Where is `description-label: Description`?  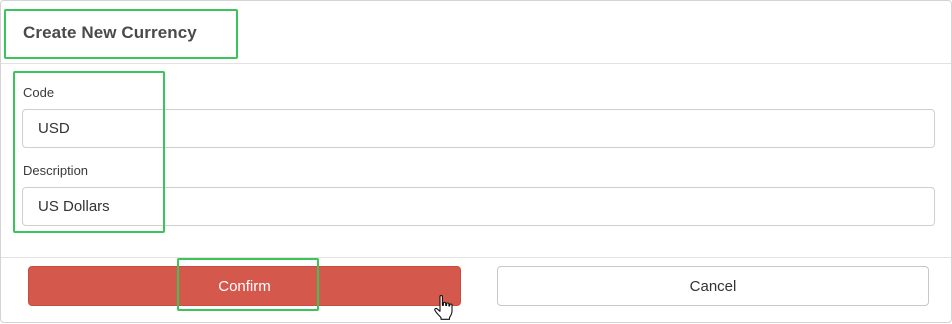
description-label: Description is located at coordinates (56, 170).